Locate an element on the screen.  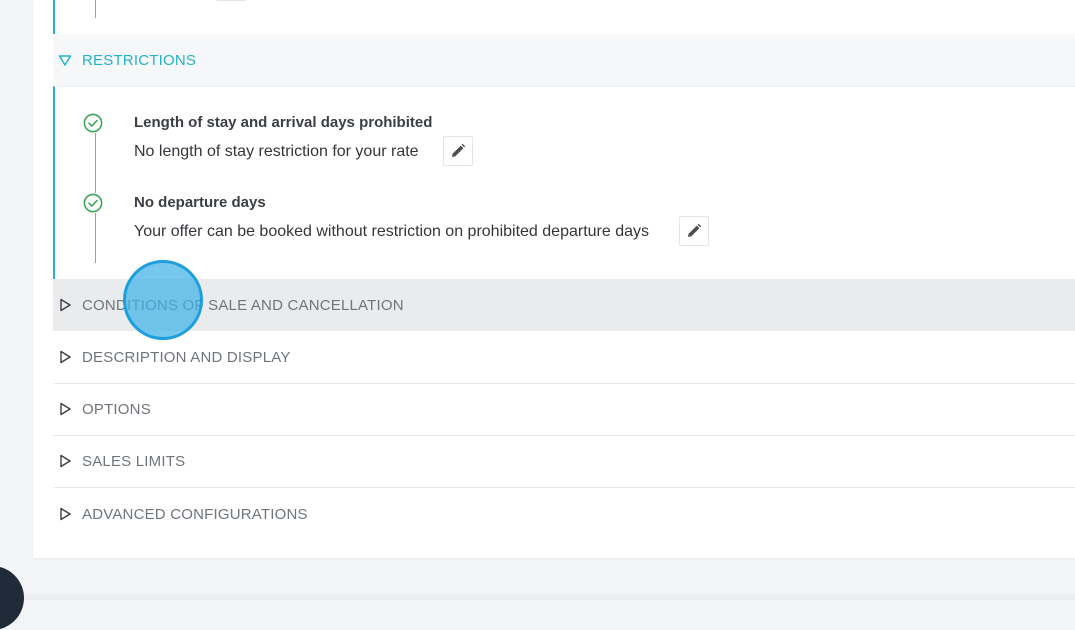
section-header-options: OPTIONS is located at coordinates (564, 409).